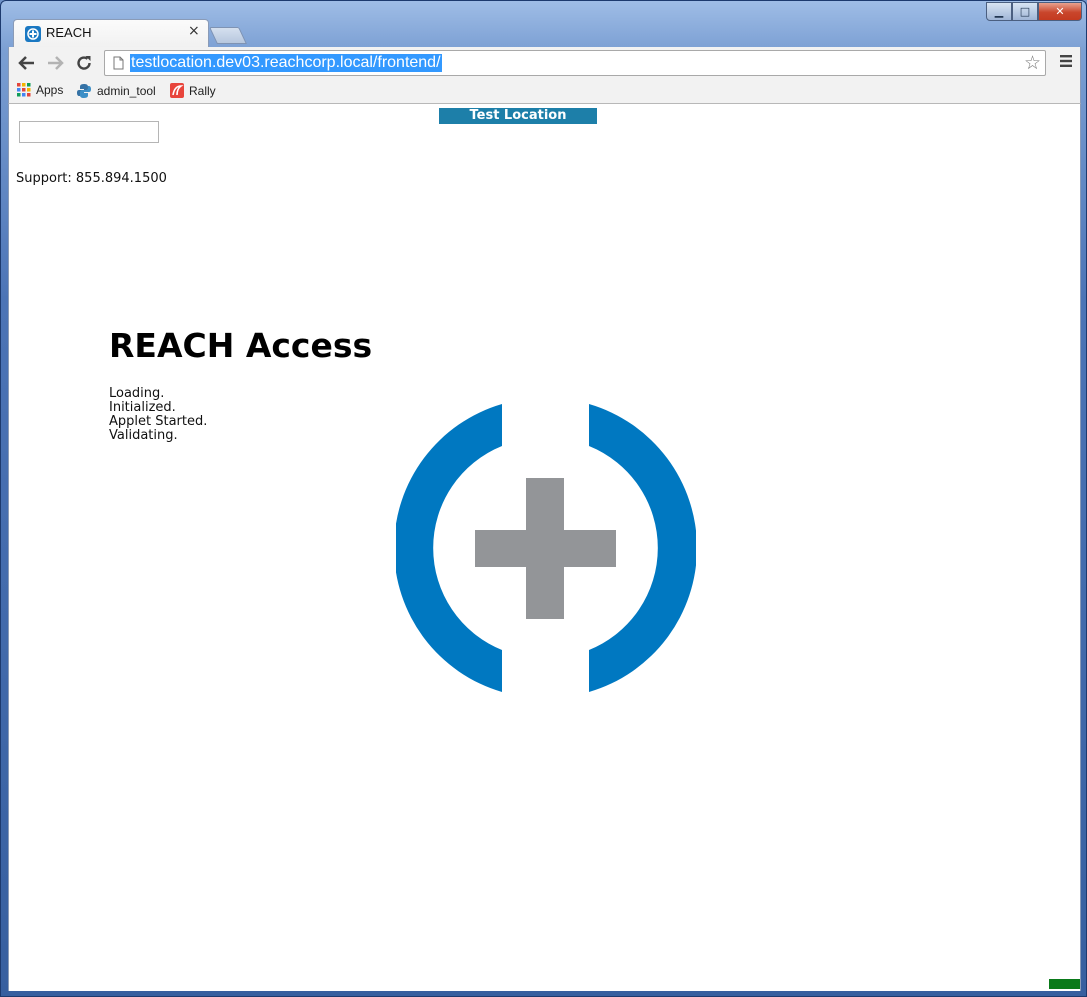  Describe the element at coordinates (544, 92) in the screenshot. I see `bookmarks-bar: Apps admin_tool Rally` at that location.